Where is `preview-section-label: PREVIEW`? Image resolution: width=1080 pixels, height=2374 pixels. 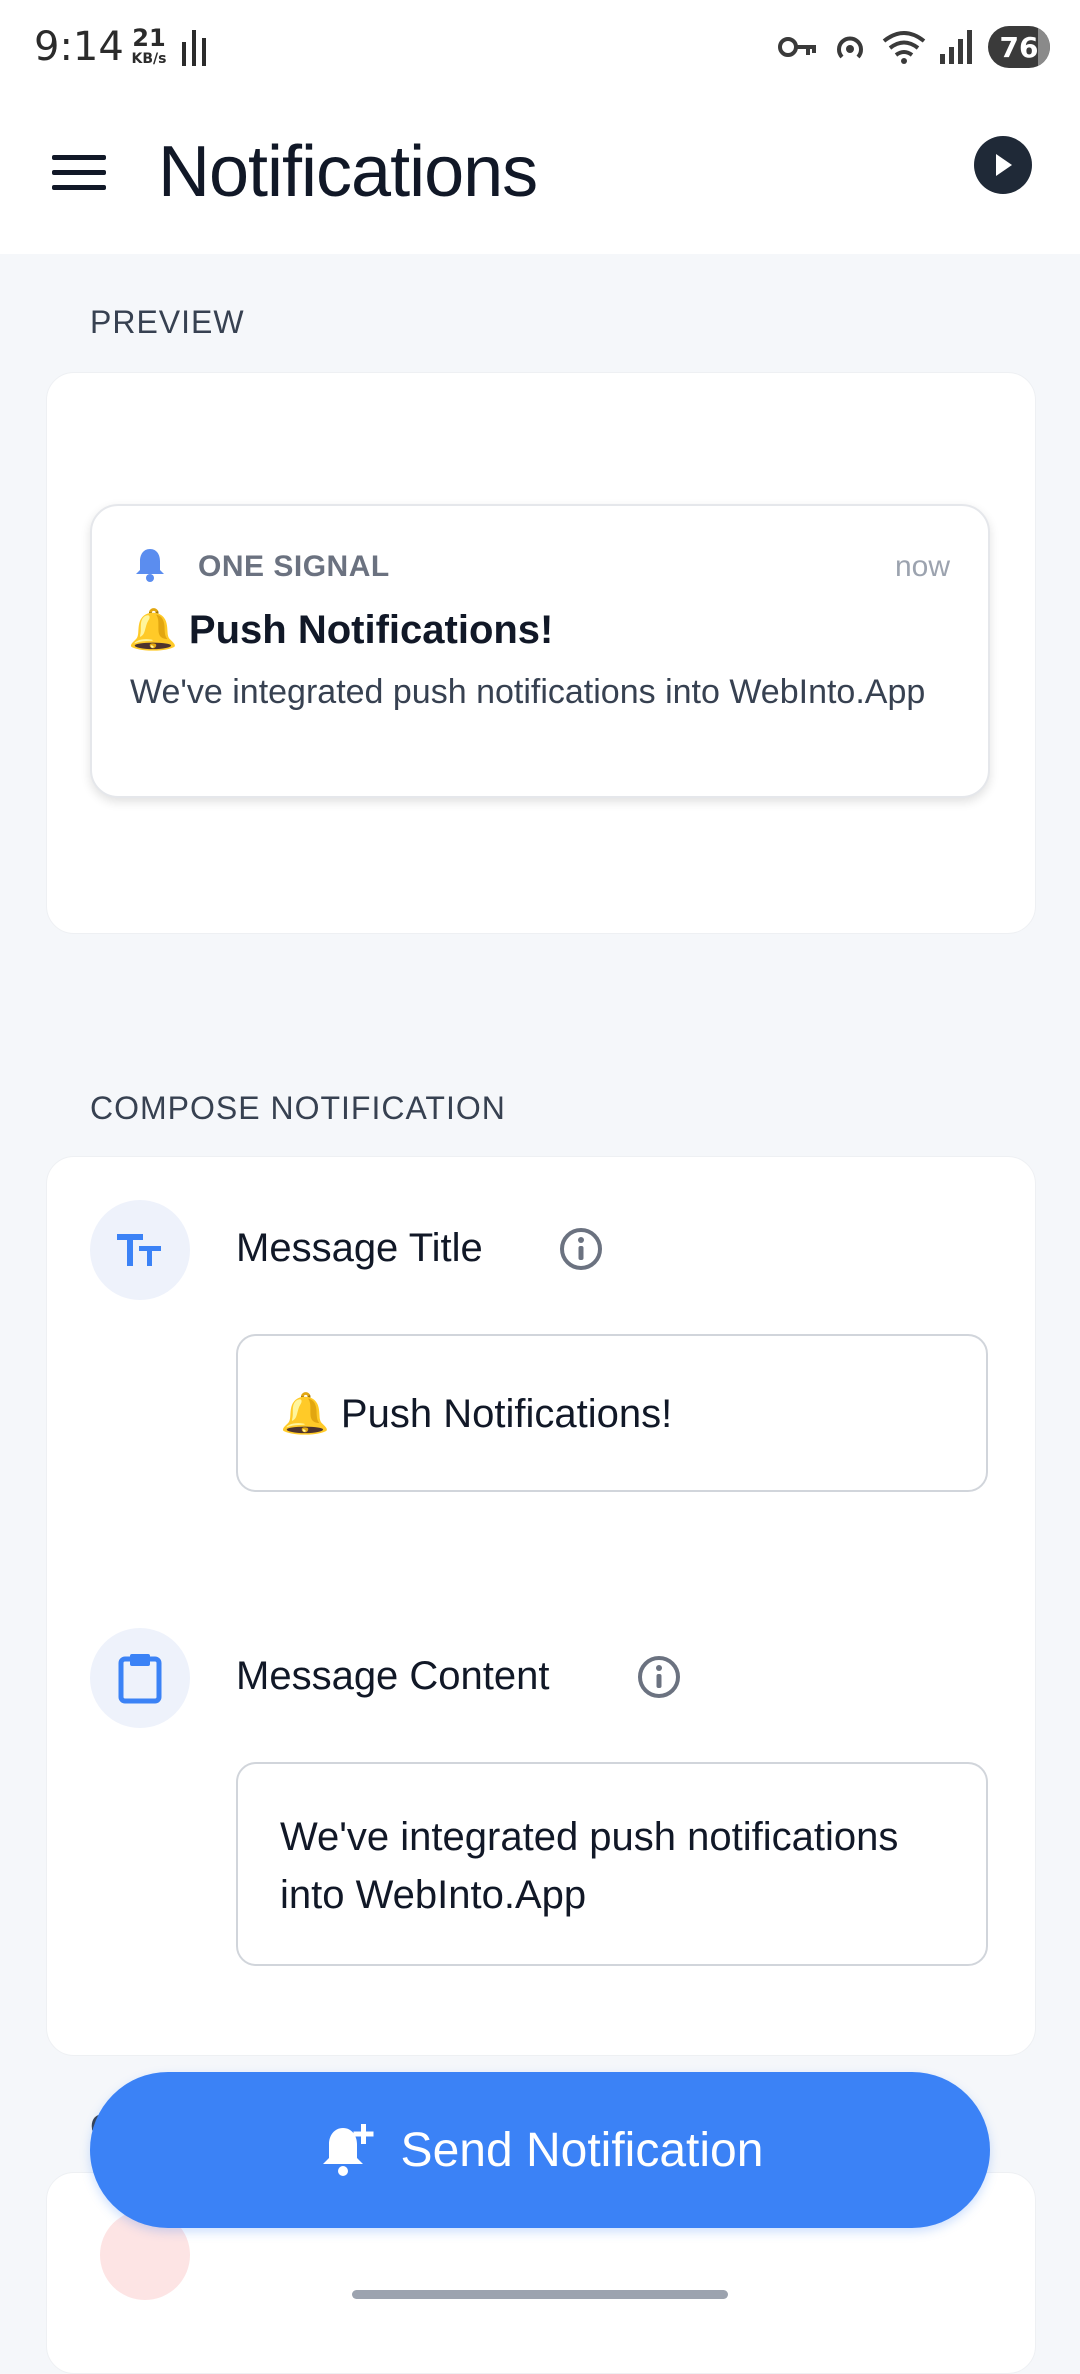
preview-section-label: PREVIEW is located at coordinates (167, 322).